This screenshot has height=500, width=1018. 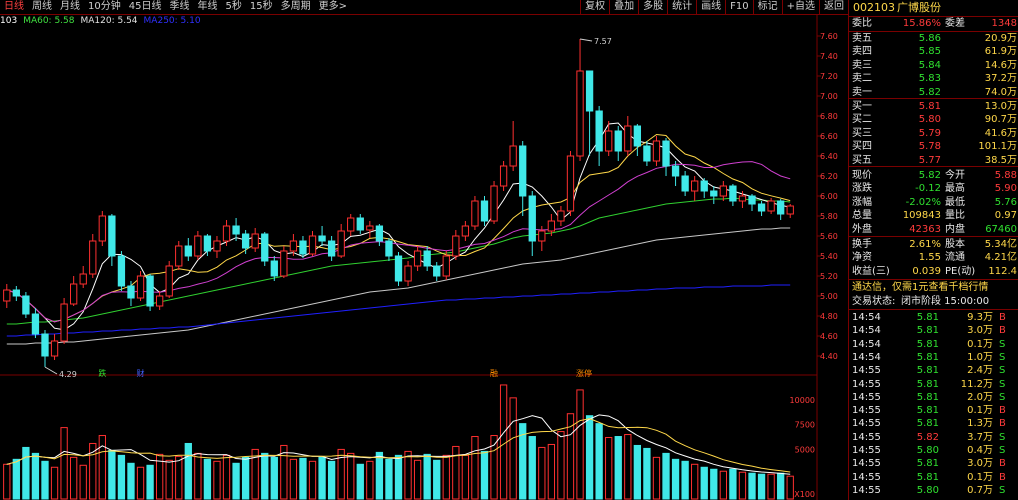 I want to click on tab-10: 更多>, so click(x=333, y=7).